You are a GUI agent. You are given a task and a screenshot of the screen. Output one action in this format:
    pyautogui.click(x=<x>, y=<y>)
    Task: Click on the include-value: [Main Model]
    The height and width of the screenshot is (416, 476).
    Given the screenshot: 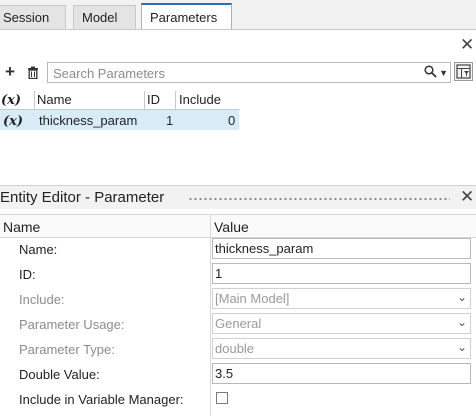 What is the action you would take?
    pyautogui.click(x=252, y=298)
    